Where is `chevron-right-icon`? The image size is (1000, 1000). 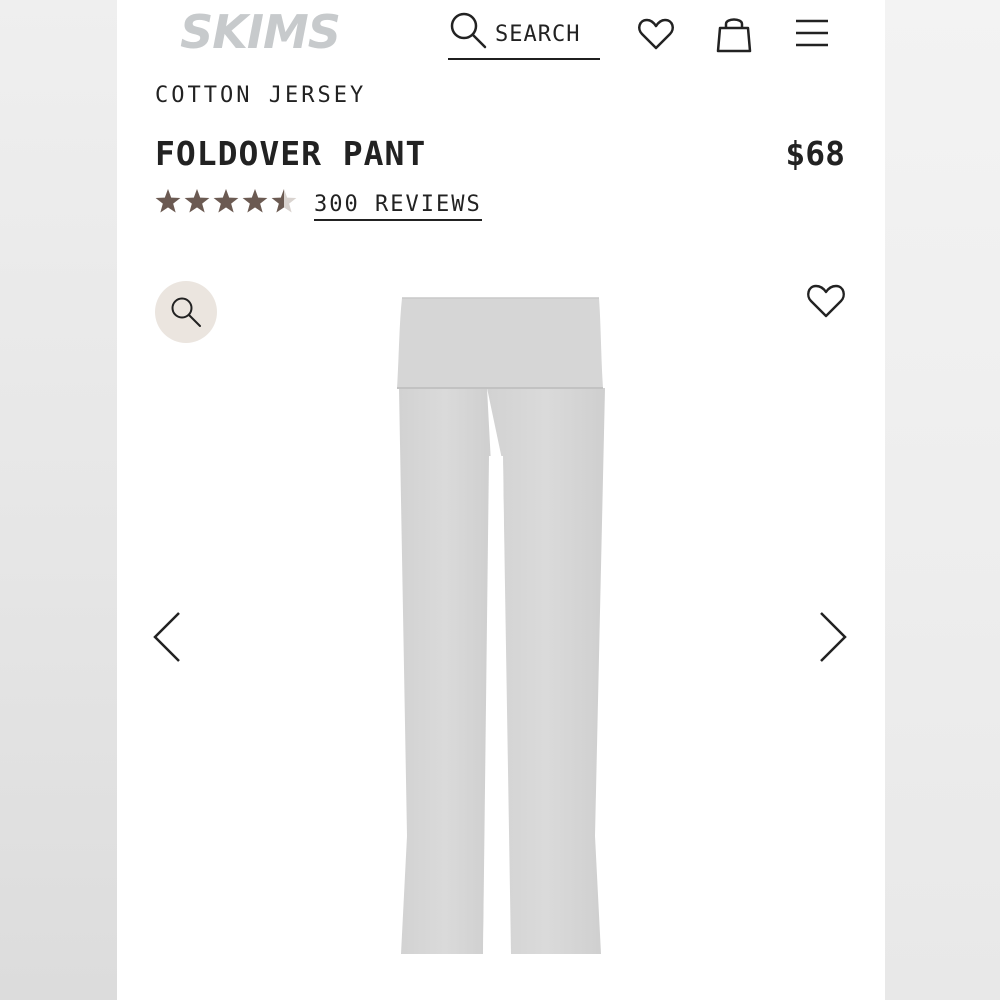 chevron-right-icon is located at coordinates (833, 637).